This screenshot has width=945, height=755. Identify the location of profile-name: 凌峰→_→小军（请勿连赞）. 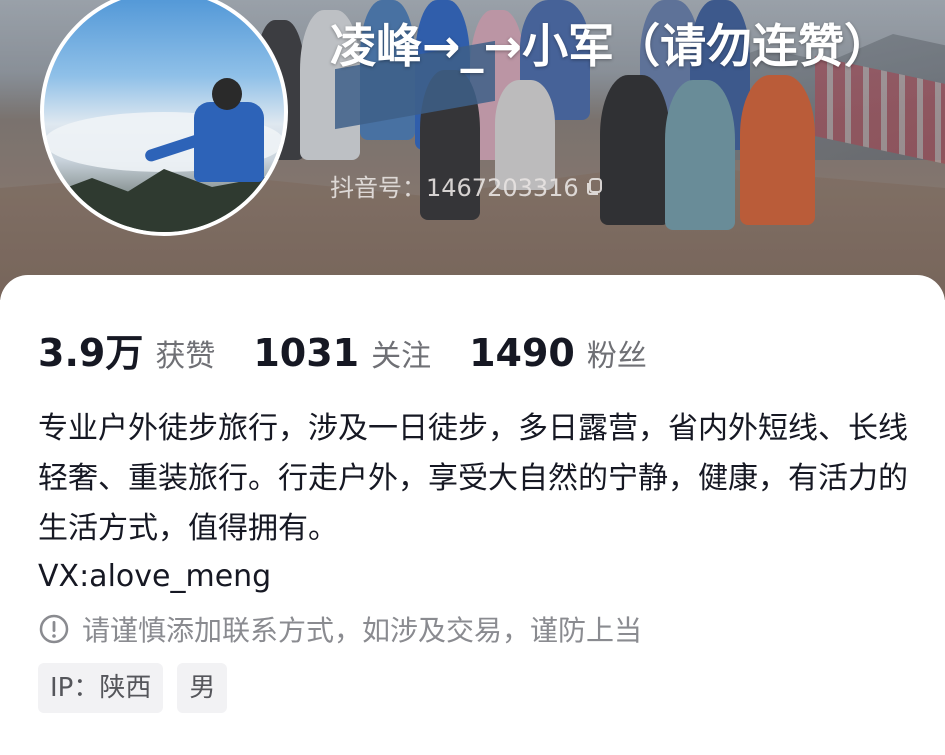
(610, 46).